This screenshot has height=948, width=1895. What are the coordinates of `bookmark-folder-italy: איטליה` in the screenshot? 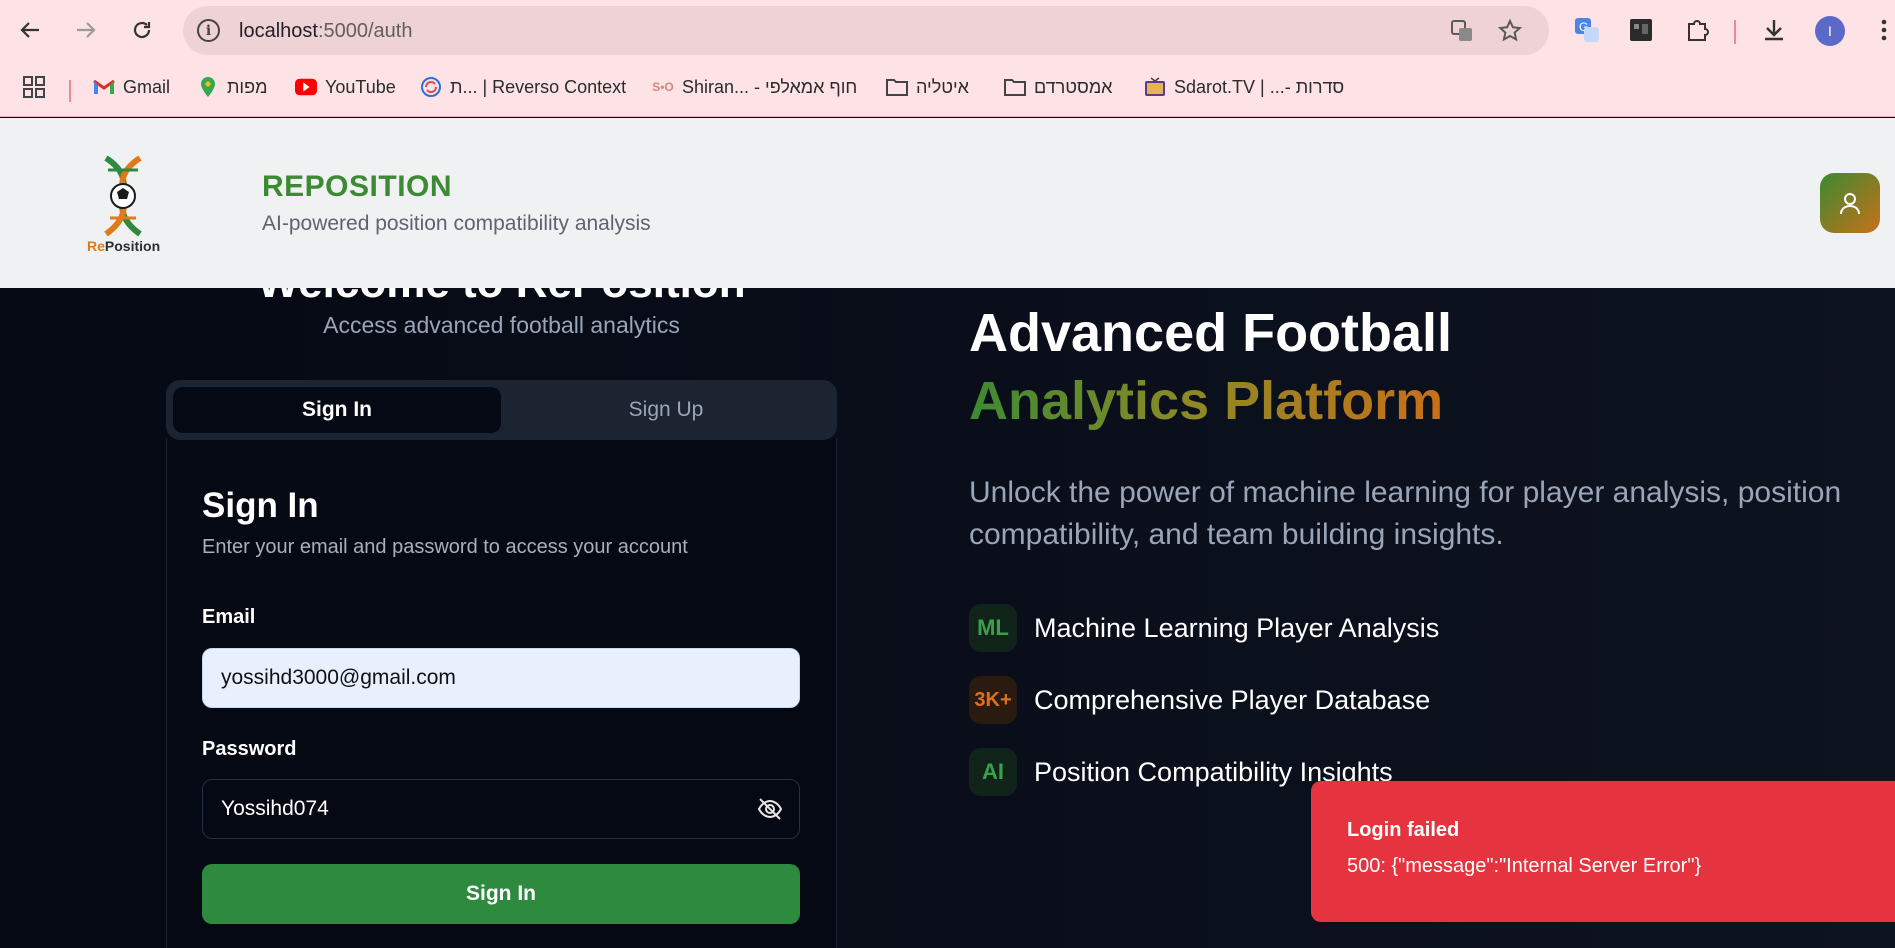 It's located at (927, 87).